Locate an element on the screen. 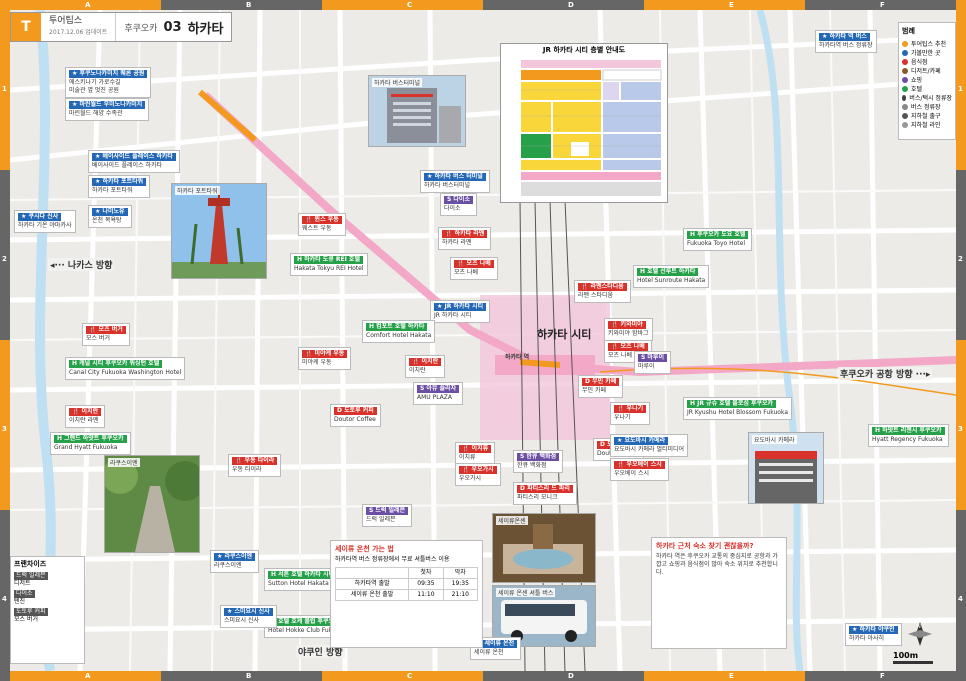 The height and width of the screenshot is (681, 966). poi-marker: H 하카타 도큐 REI 호텔 Hakata Tokyu REI Hotel is located at coordinates (329, 264).